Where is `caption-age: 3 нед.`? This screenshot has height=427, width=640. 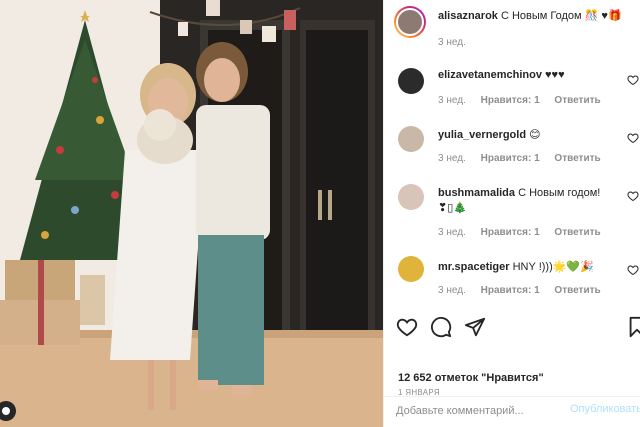 caption-age: 3 нед. is located at coordinates (452, 42).